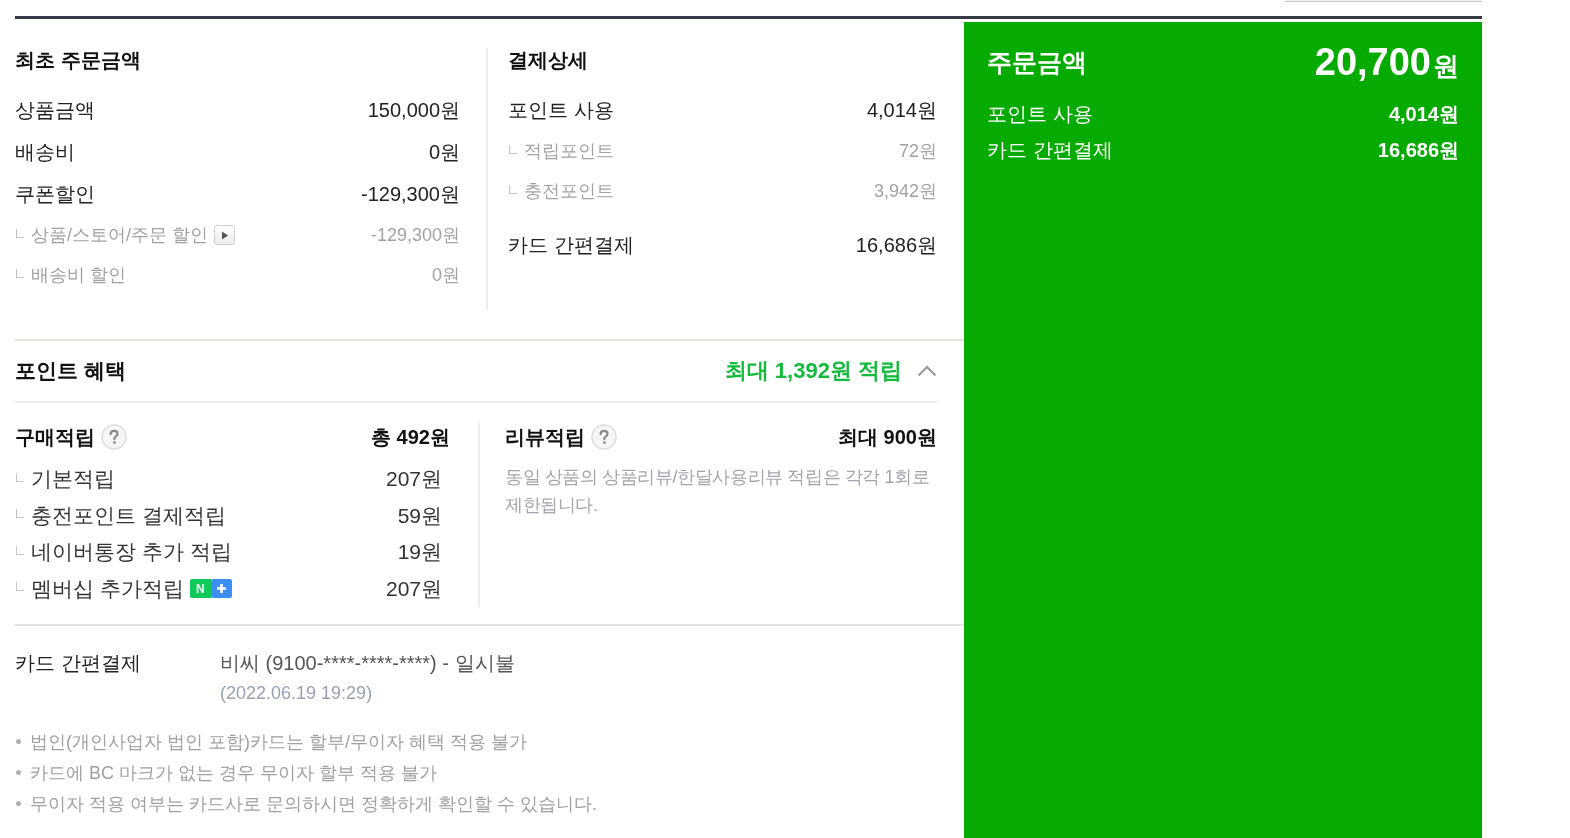 The width and height of the screenshot is (1570, 838). What do you see at coordinates (233, 773) in the screenshot?
I see `notice-text: 카드에 BC 마크가 없는 경우 무이자 할부 적용 불가` at bounding box center [233, 773].